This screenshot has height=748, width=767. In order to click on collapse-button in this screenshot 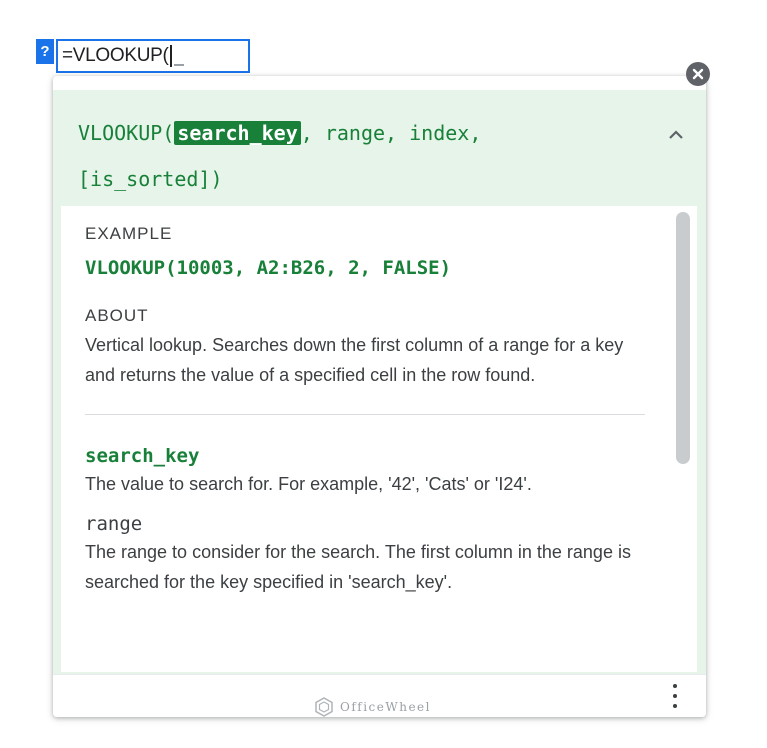, I will do `click(676, 137)`.